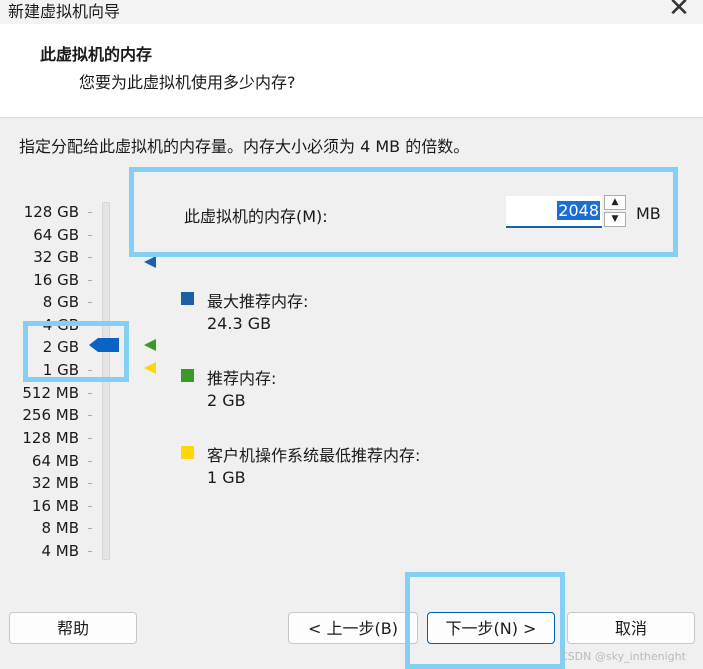  Describe the element at coordinates (226, 477) in the screenshot. I see `legend-value: 1 GB` at that location.